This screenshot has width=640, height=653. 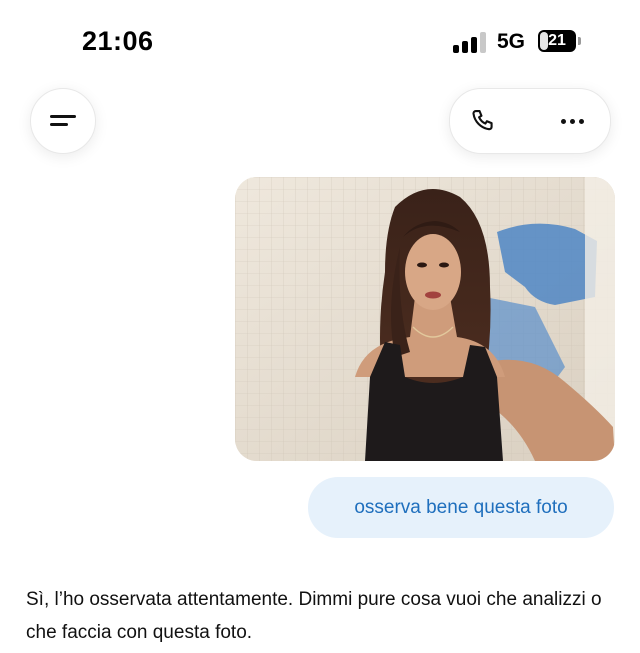 I want to click on call-button, so click(x=484, y=121).